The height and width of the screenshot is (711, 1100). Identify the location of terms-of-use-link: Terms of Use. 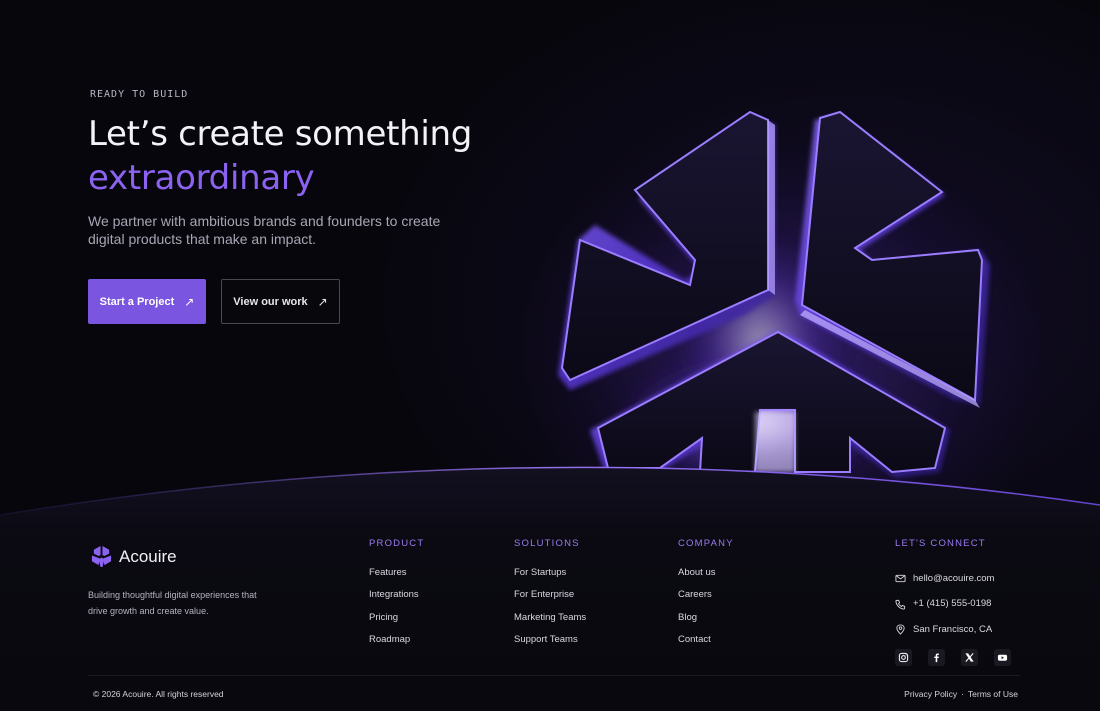
(993, 694).